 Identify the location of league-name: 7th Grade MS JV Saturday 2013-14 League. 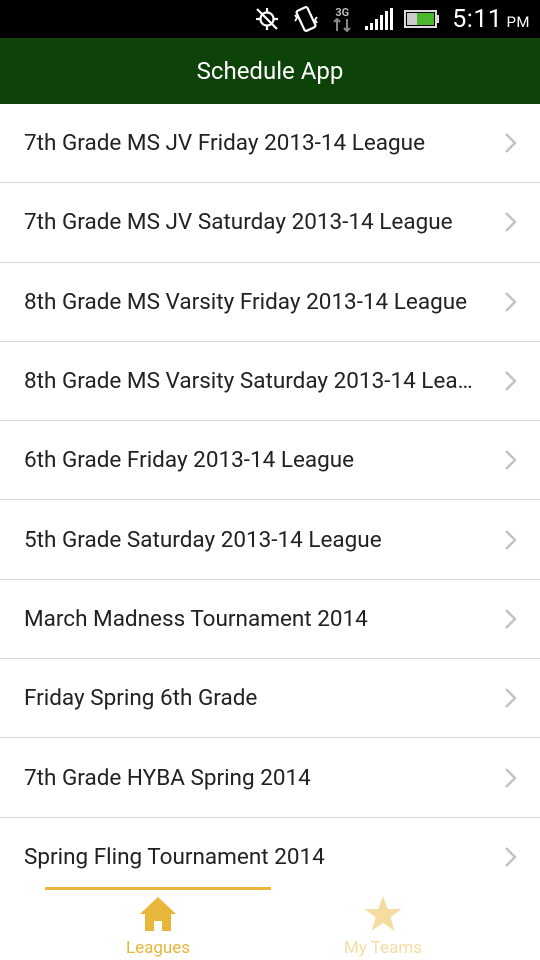
(238, 222).